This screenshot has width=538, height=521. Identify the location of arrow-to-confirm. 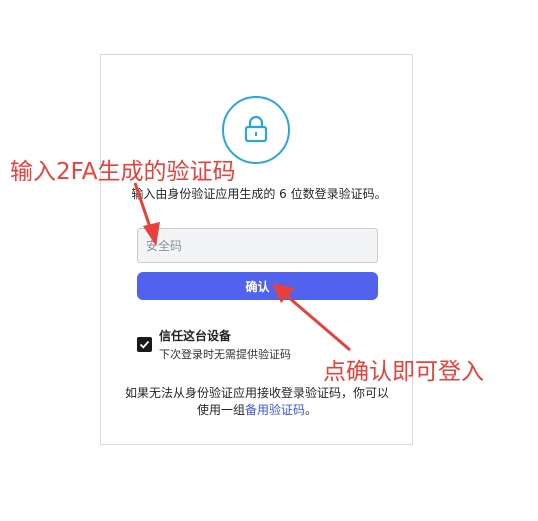
(311, 317).